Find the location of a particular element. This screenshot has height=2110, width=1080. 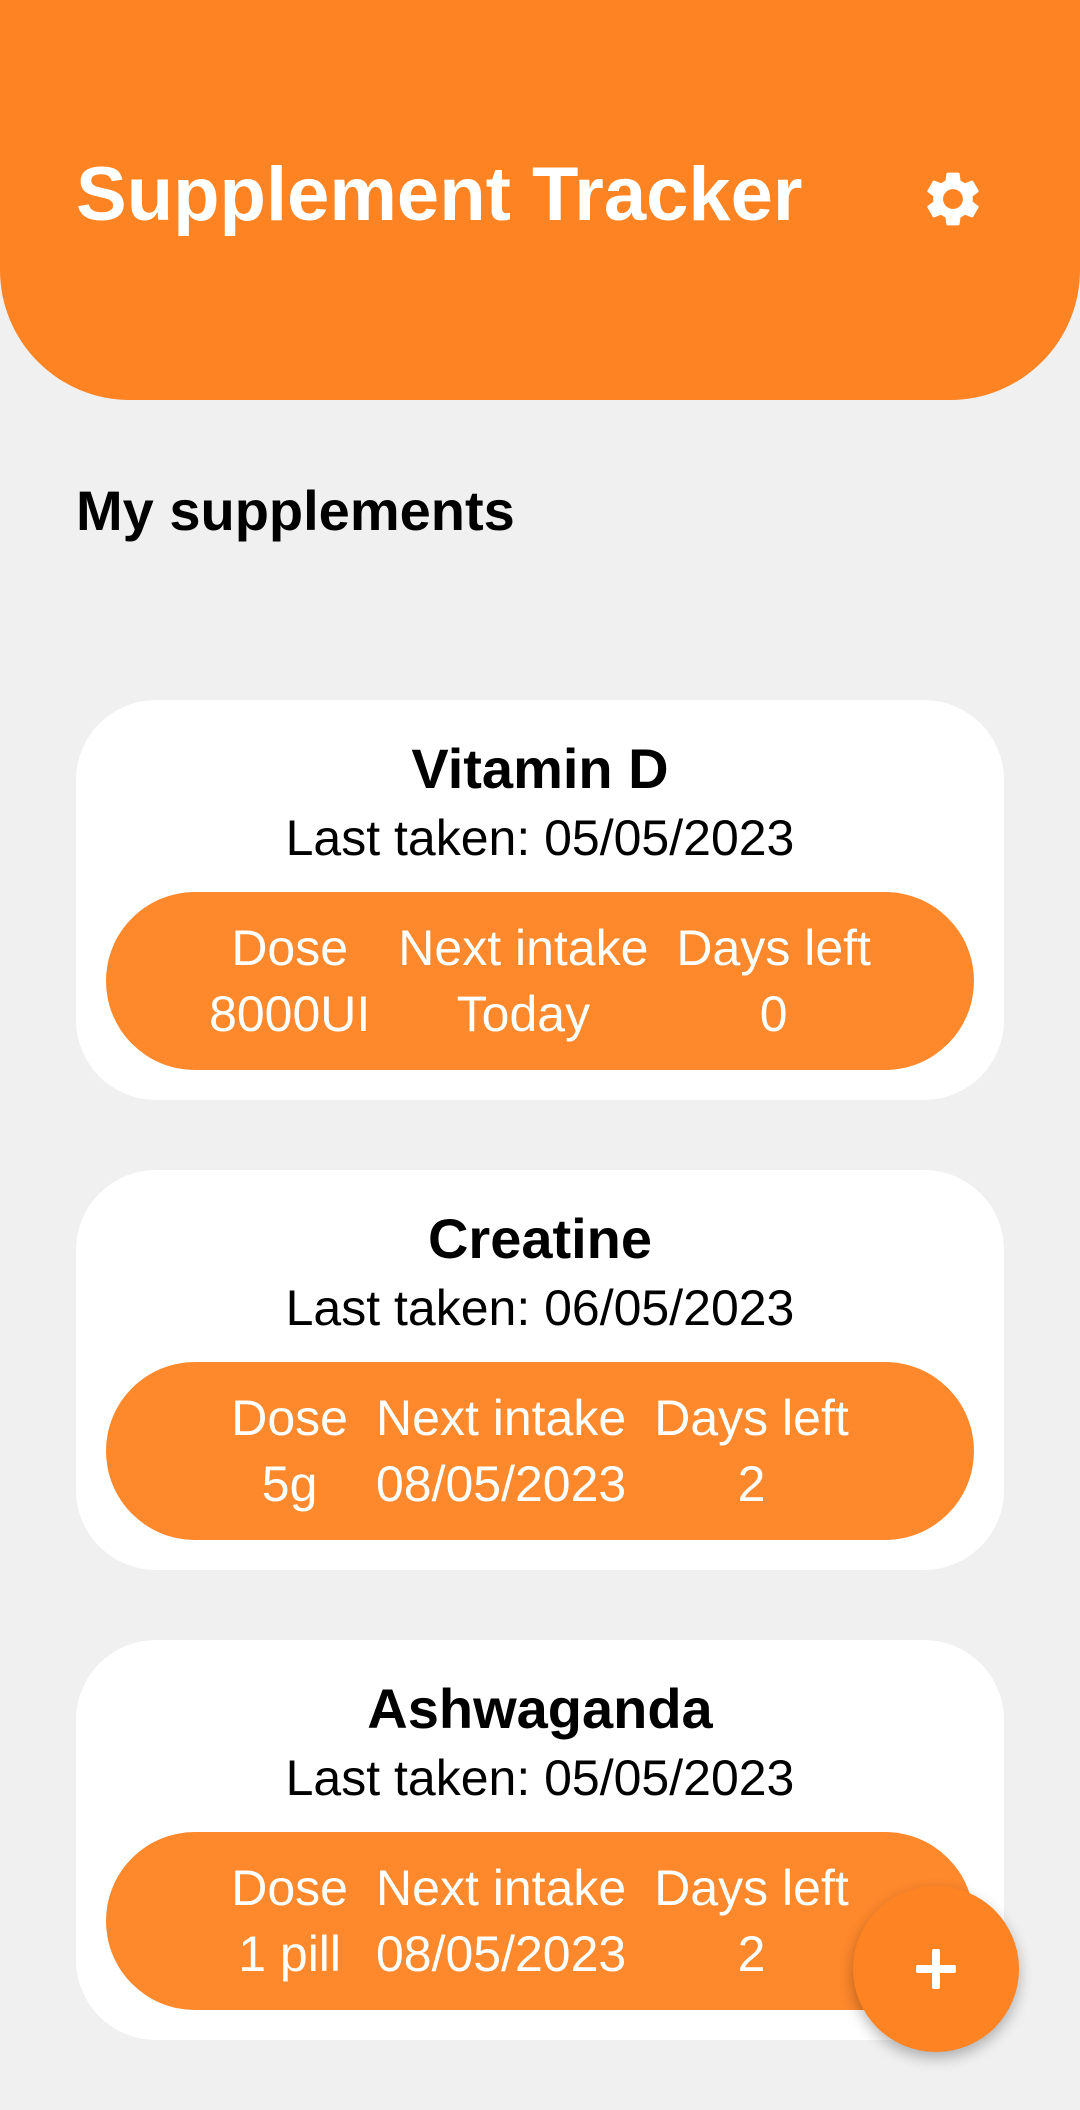

dose-value: 8000UI is located at coordinates (290, 1014).